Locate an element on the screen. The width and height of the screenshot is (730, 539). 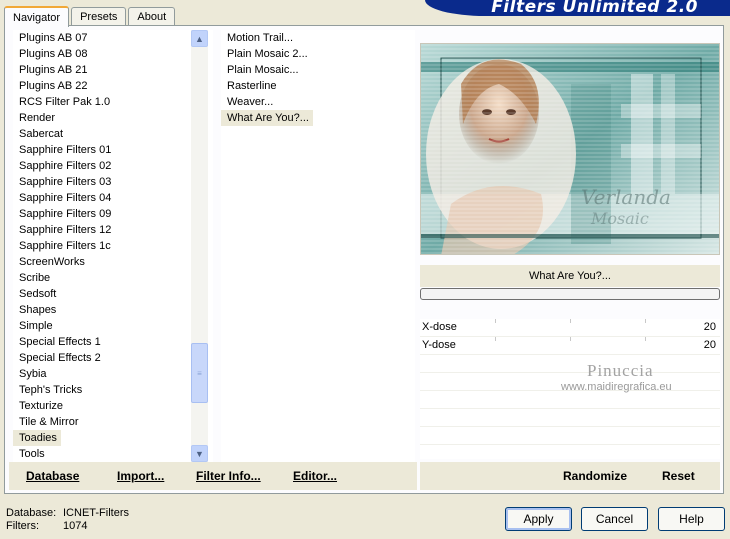
category-item: Plugins AB 08 is located at coordinates (113, 54).